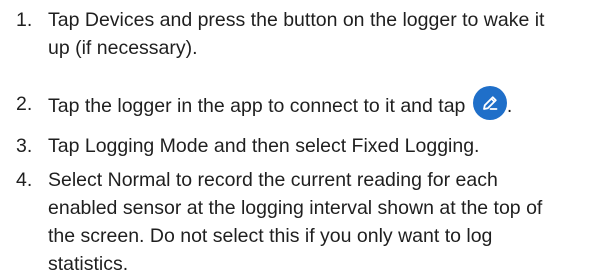 This screenshot has width=612, height=278. I want to click on edit-icon, so click(489, 103).